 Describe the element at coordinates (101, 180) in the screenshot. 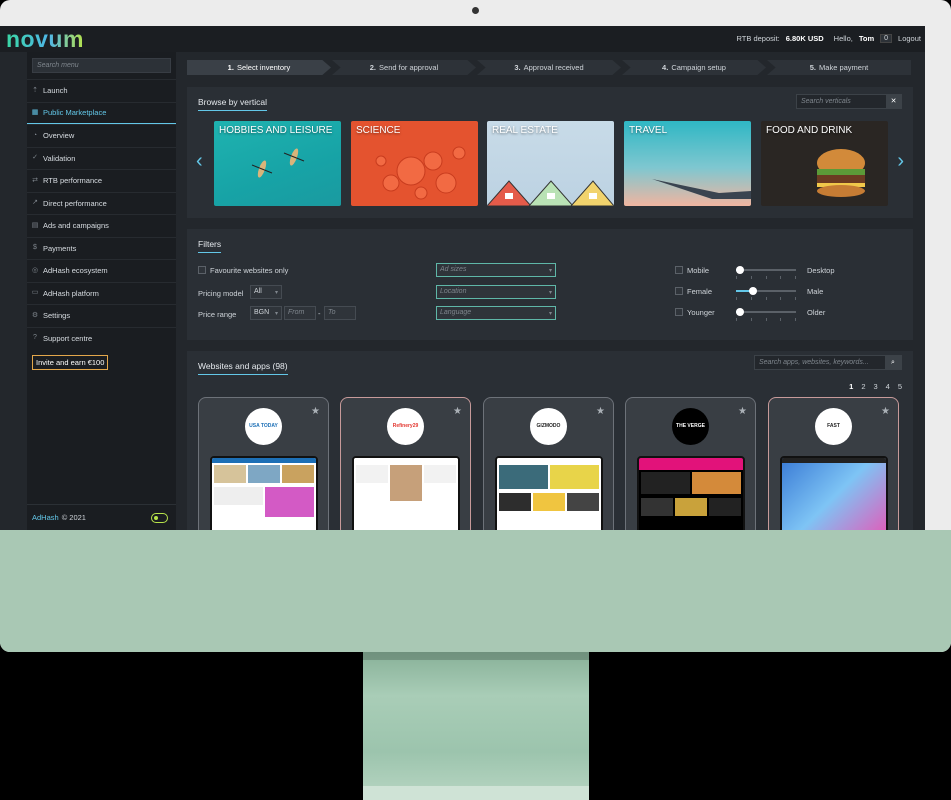

I see `sidebar-item-rtb-performance: ⇄ RTB performance` at that location.